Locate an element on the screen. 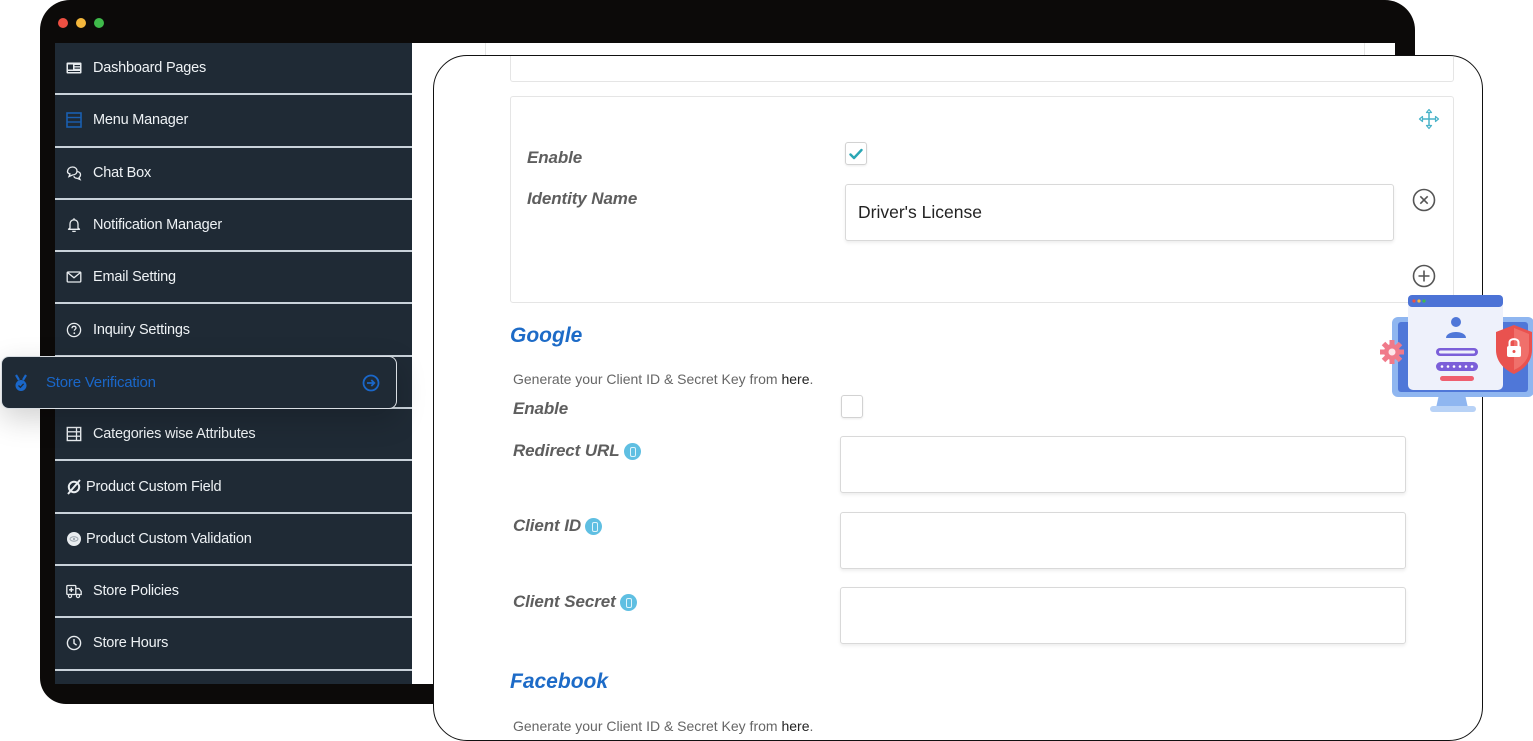 The image size is (1533, 741). identity-name-input is located at coordinates (1119, 212).